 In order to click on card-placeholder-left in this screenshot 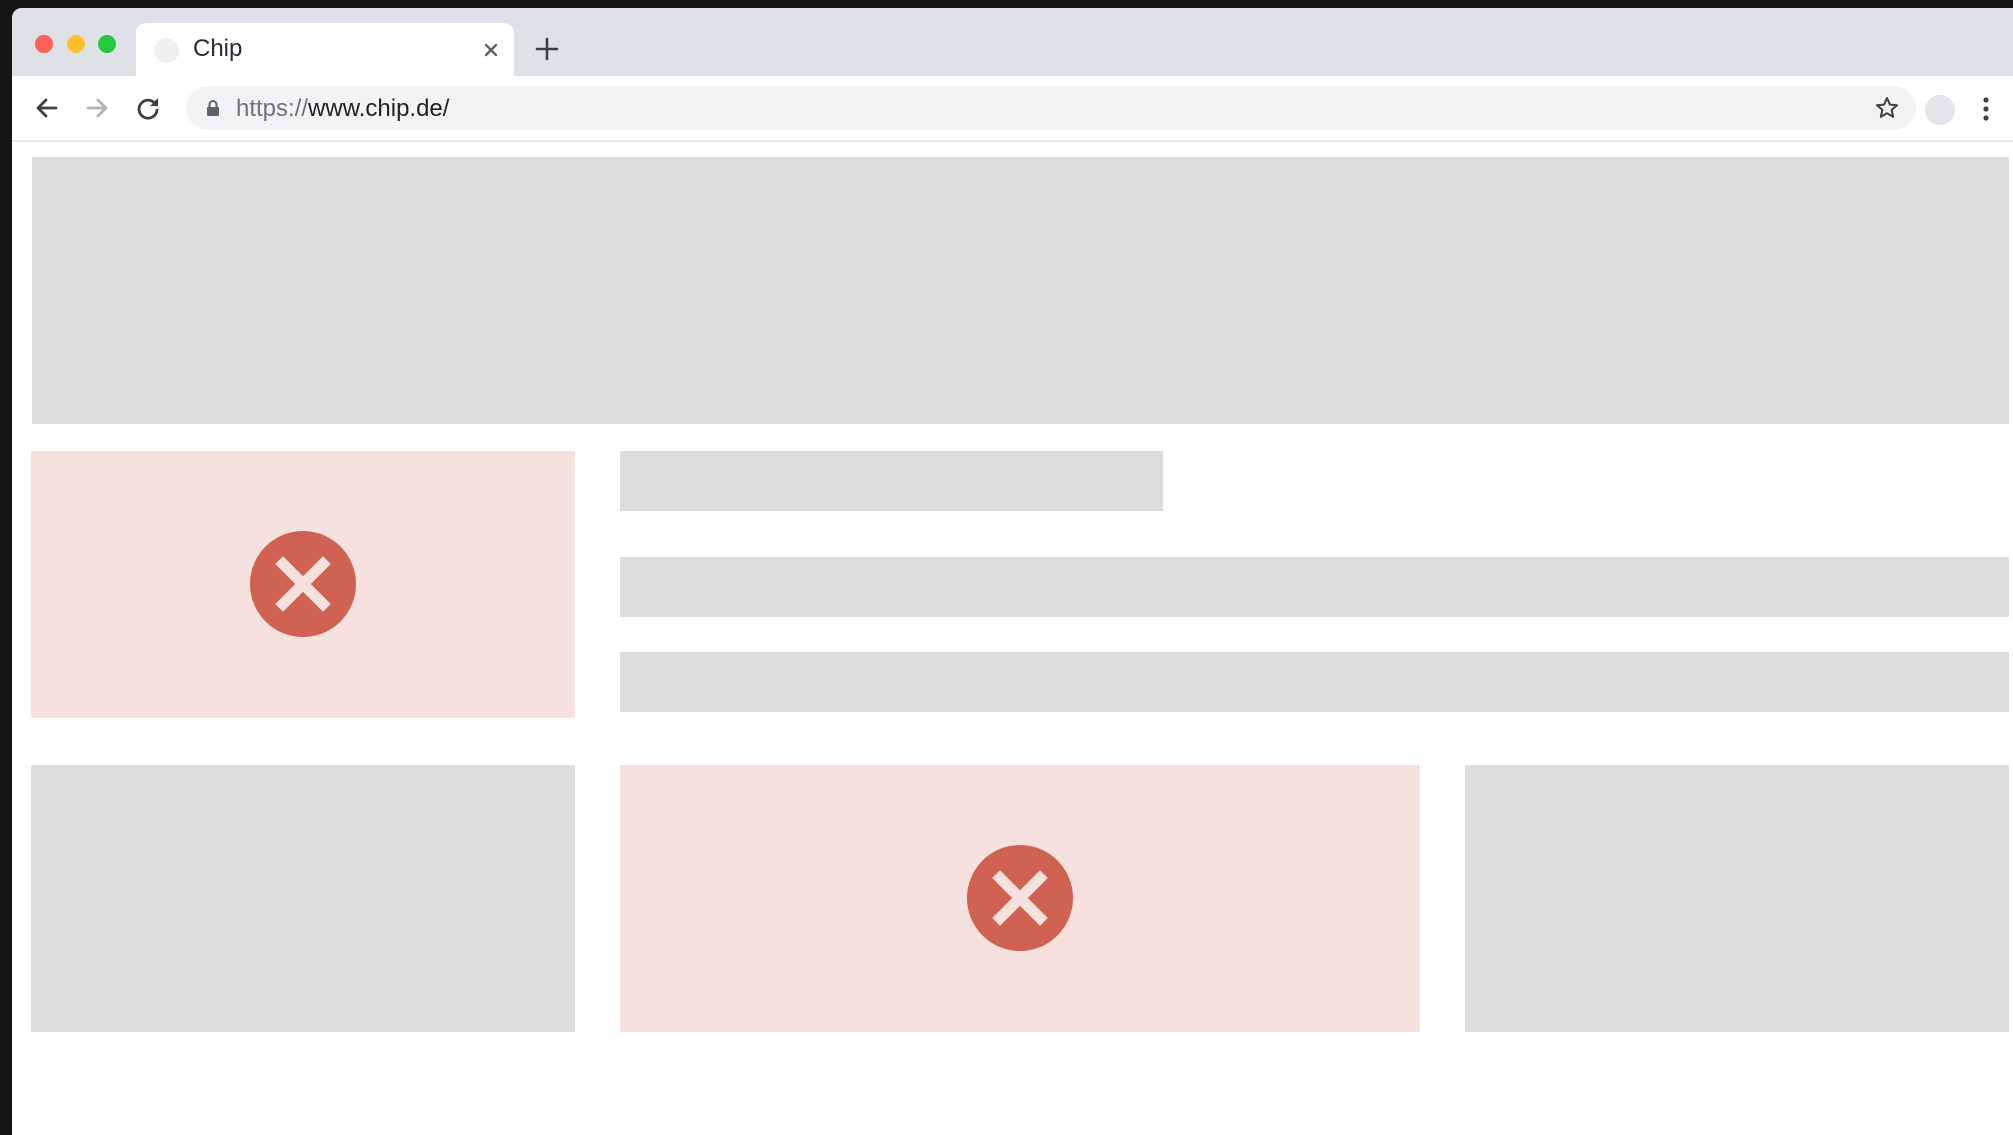, I will do `click(303, 898)`.